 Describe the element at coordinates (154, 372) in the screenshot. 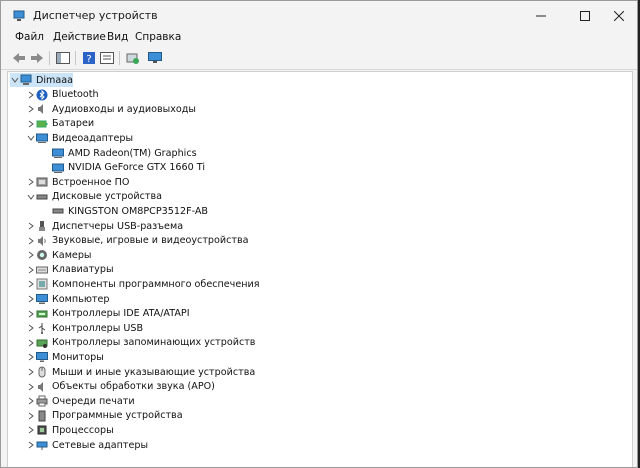

I see `tree-item-label: Мыши и иные указывающие устройства` at that location.